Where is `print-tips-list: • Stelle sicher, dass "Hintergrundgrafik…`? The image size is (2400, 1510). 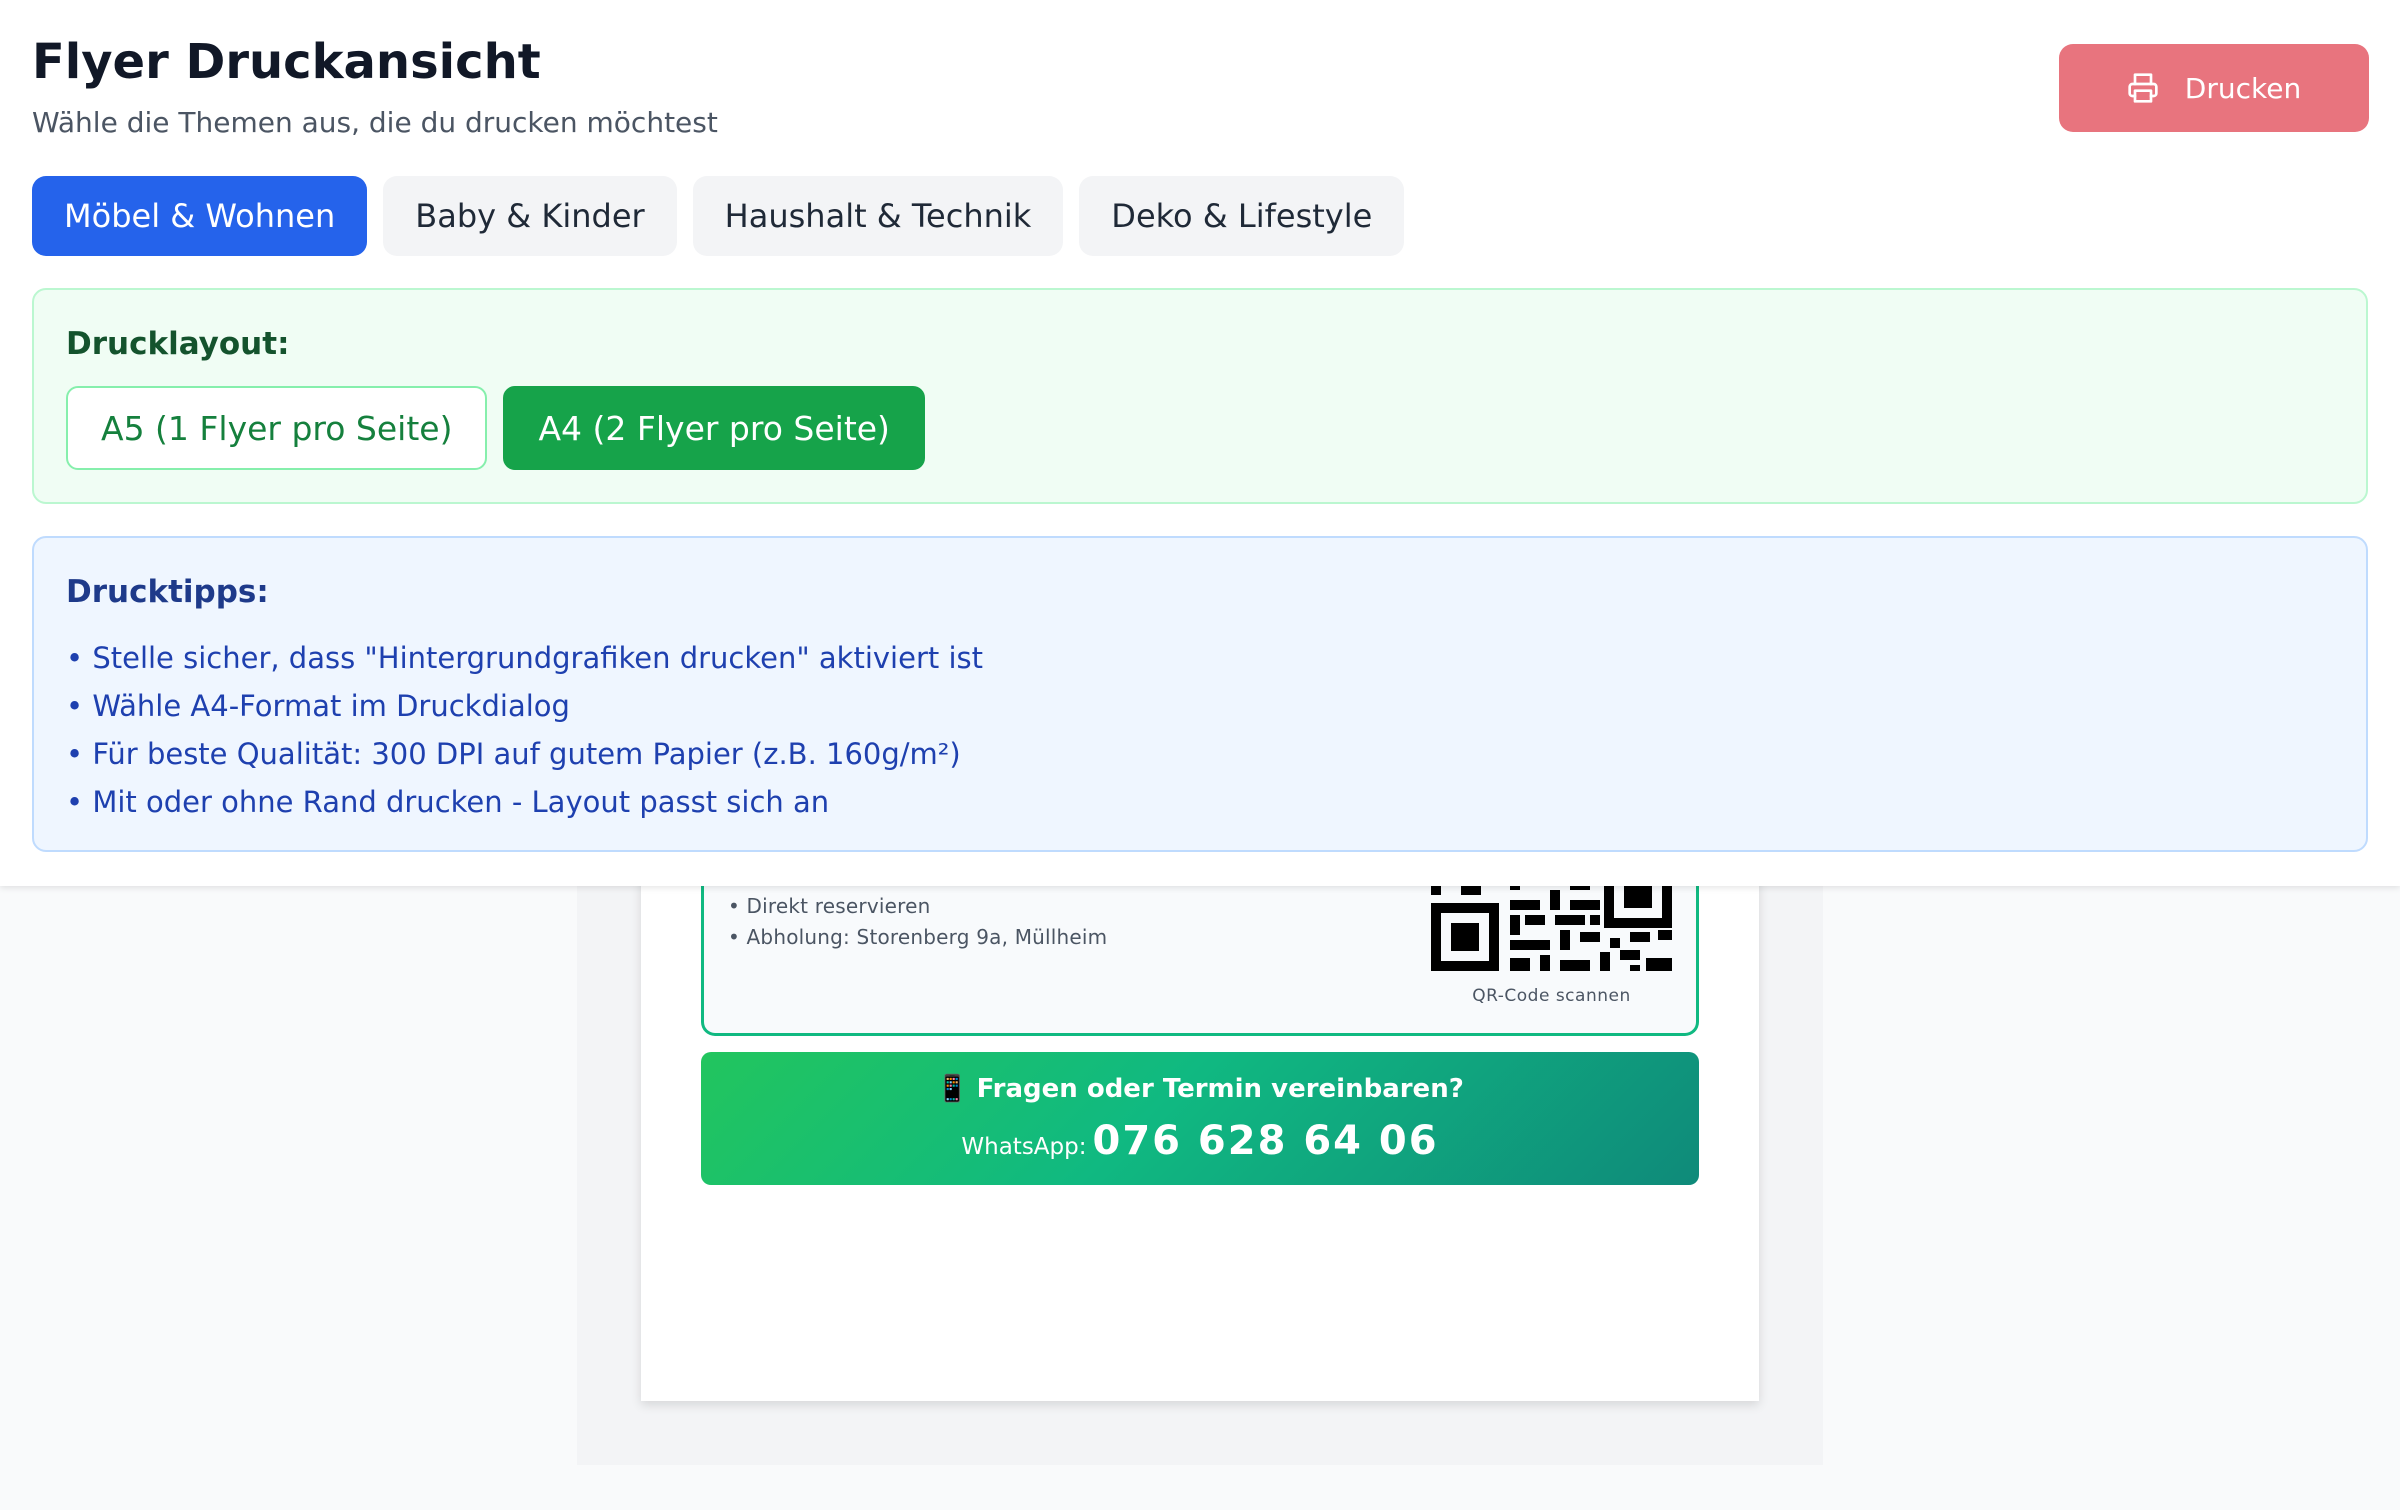
print-tips-list: • Stelle sicher, dass "Hintergrundgrafik… is located at coordinates (524, 730).